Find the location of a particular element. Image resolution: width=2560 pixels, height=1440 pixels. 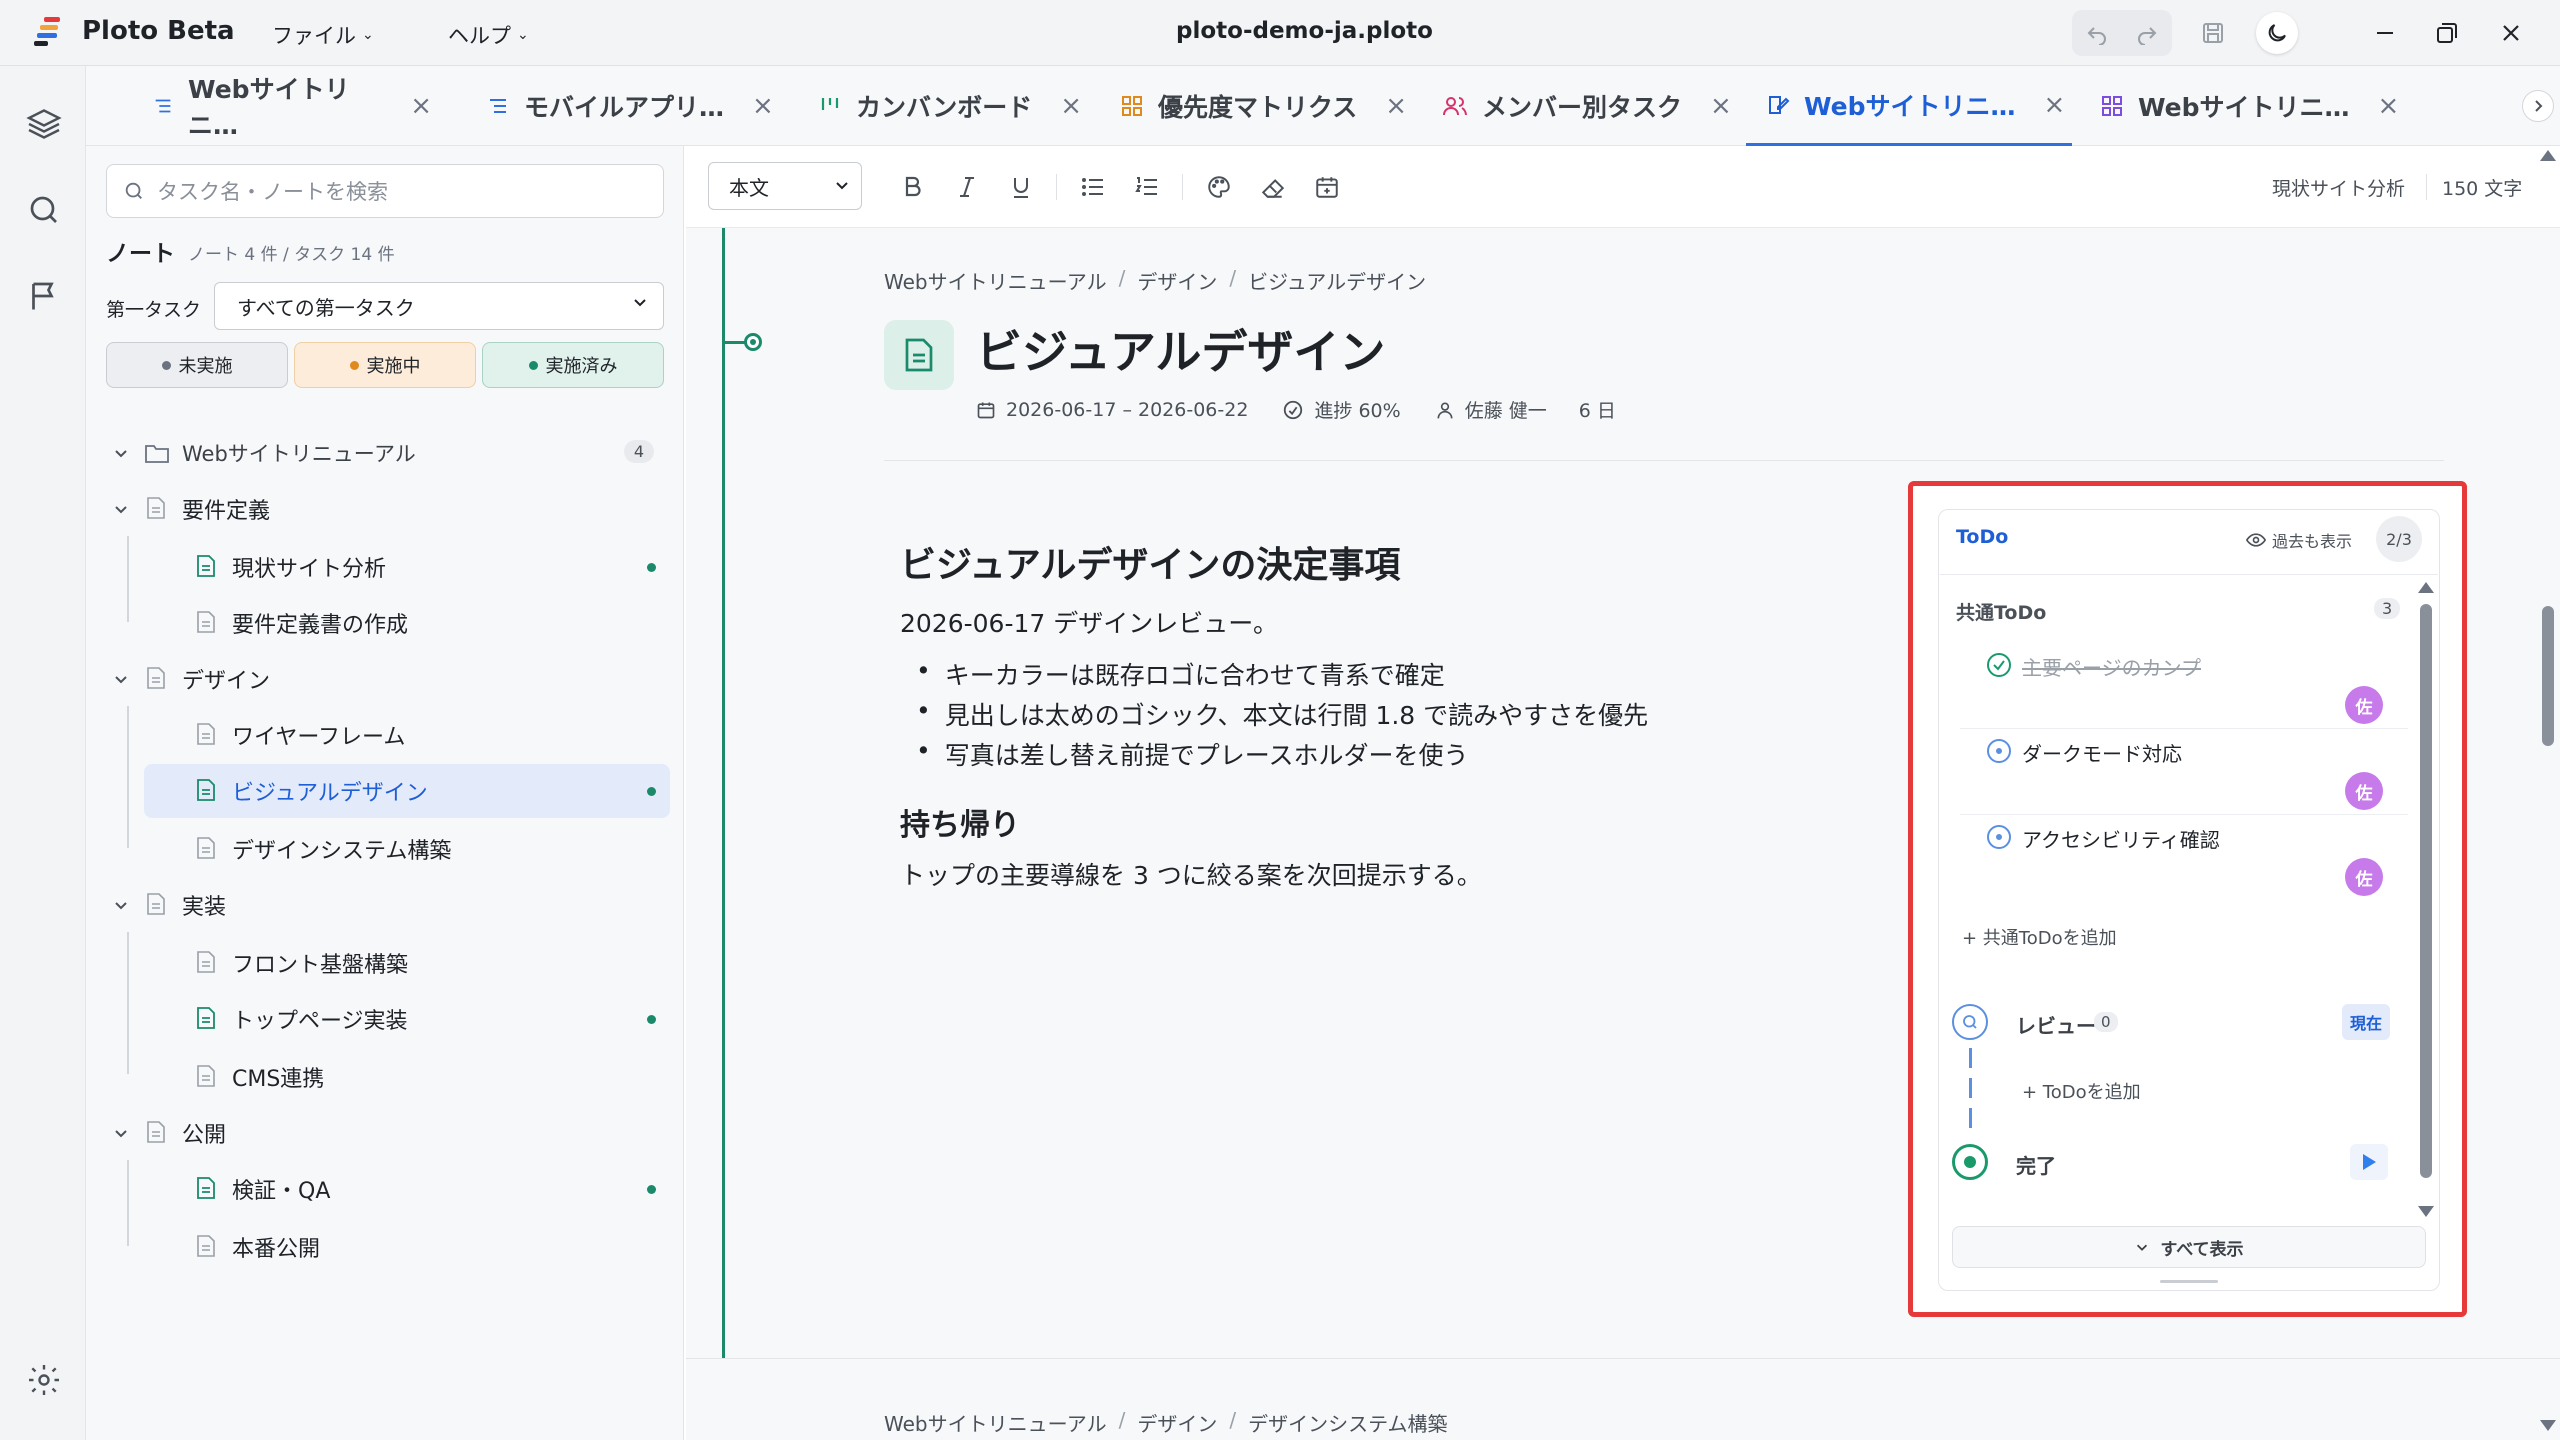

tab-website-grid: Webサイトリニ… × is located at coordinates (2245, 106).